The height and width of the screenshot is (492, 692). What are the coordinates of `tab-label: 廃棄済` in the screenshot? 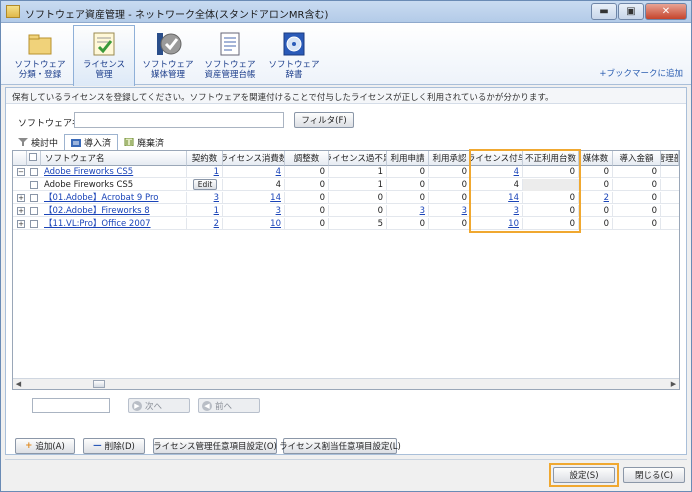 It's located at (151, 143).